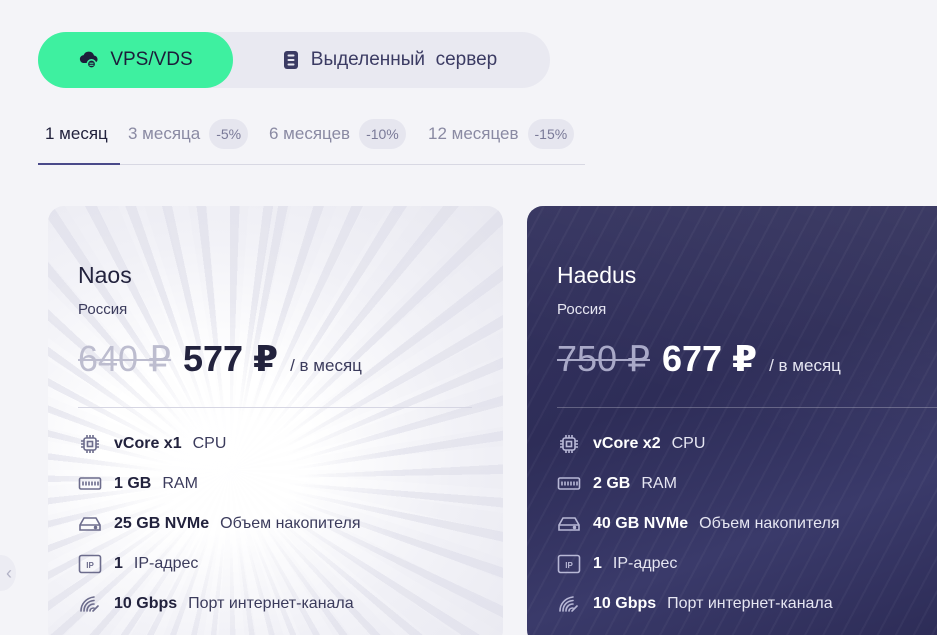 This screenshot has height=635, width=937. Describe the element at coordinates (162, 523) in the screenshot. I see `spec-value: 25 GB NVMe` at that location.